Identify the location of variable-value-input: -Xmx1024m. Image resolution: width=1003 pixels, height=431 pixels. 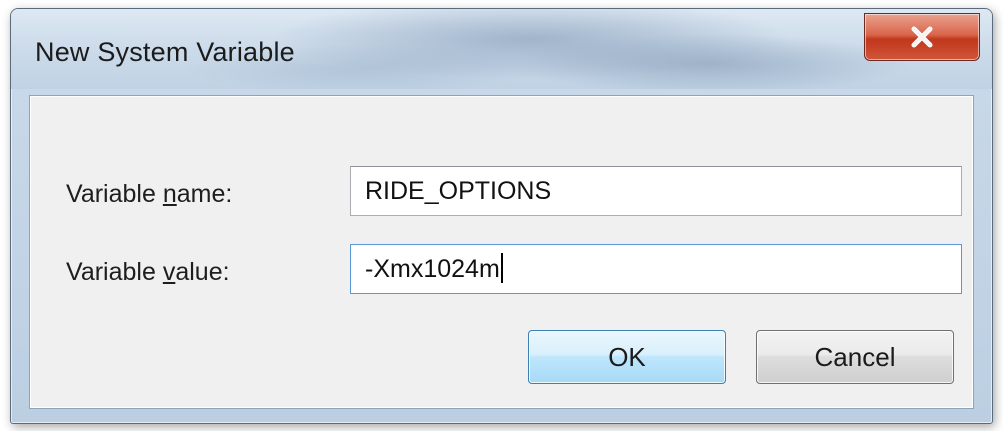
(656, 269).